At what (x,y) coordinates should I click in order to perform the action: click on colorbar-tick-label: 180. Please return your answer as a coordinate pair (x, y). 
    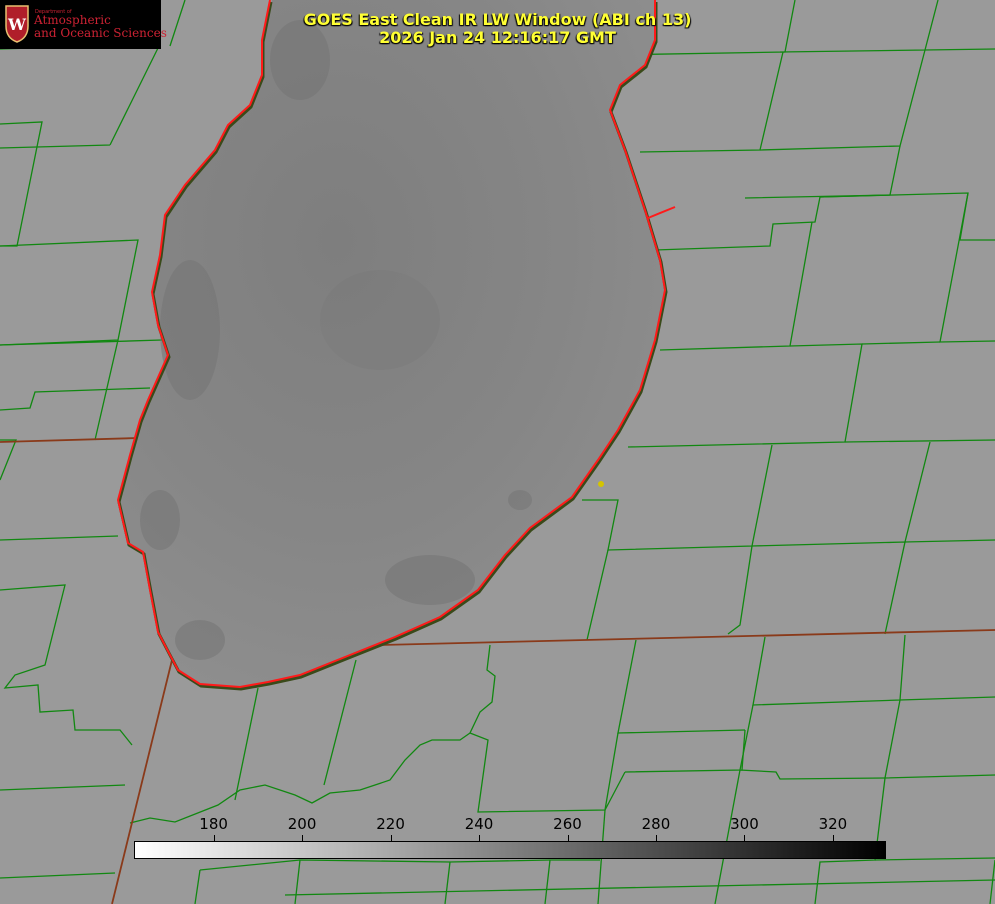
    Looking at the image, I should click on (213, 824).